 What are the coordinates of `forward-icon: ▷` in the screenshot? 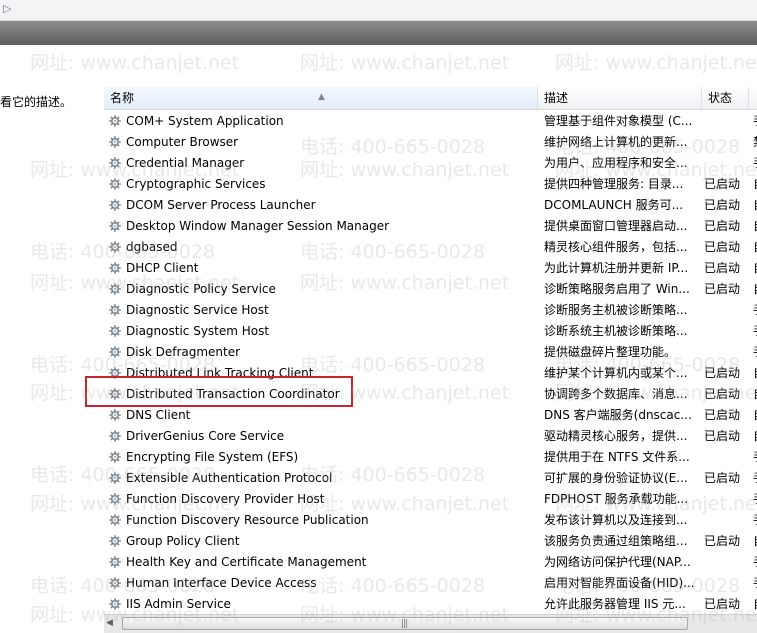 It's located at (9, 9).